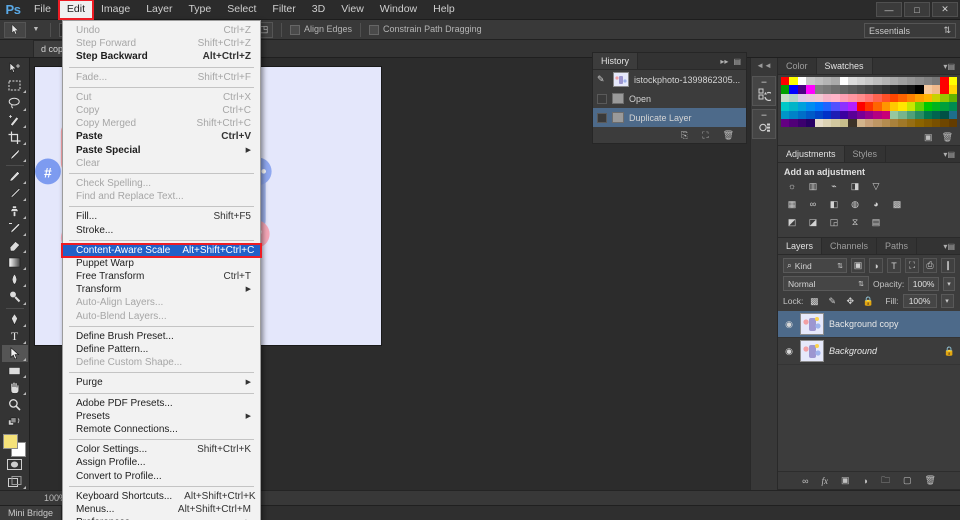 Image resolution: width=960 pixels, height=520 pixels. I want to click on smart-object-filter-icon: ⎙, so click(930, 266).